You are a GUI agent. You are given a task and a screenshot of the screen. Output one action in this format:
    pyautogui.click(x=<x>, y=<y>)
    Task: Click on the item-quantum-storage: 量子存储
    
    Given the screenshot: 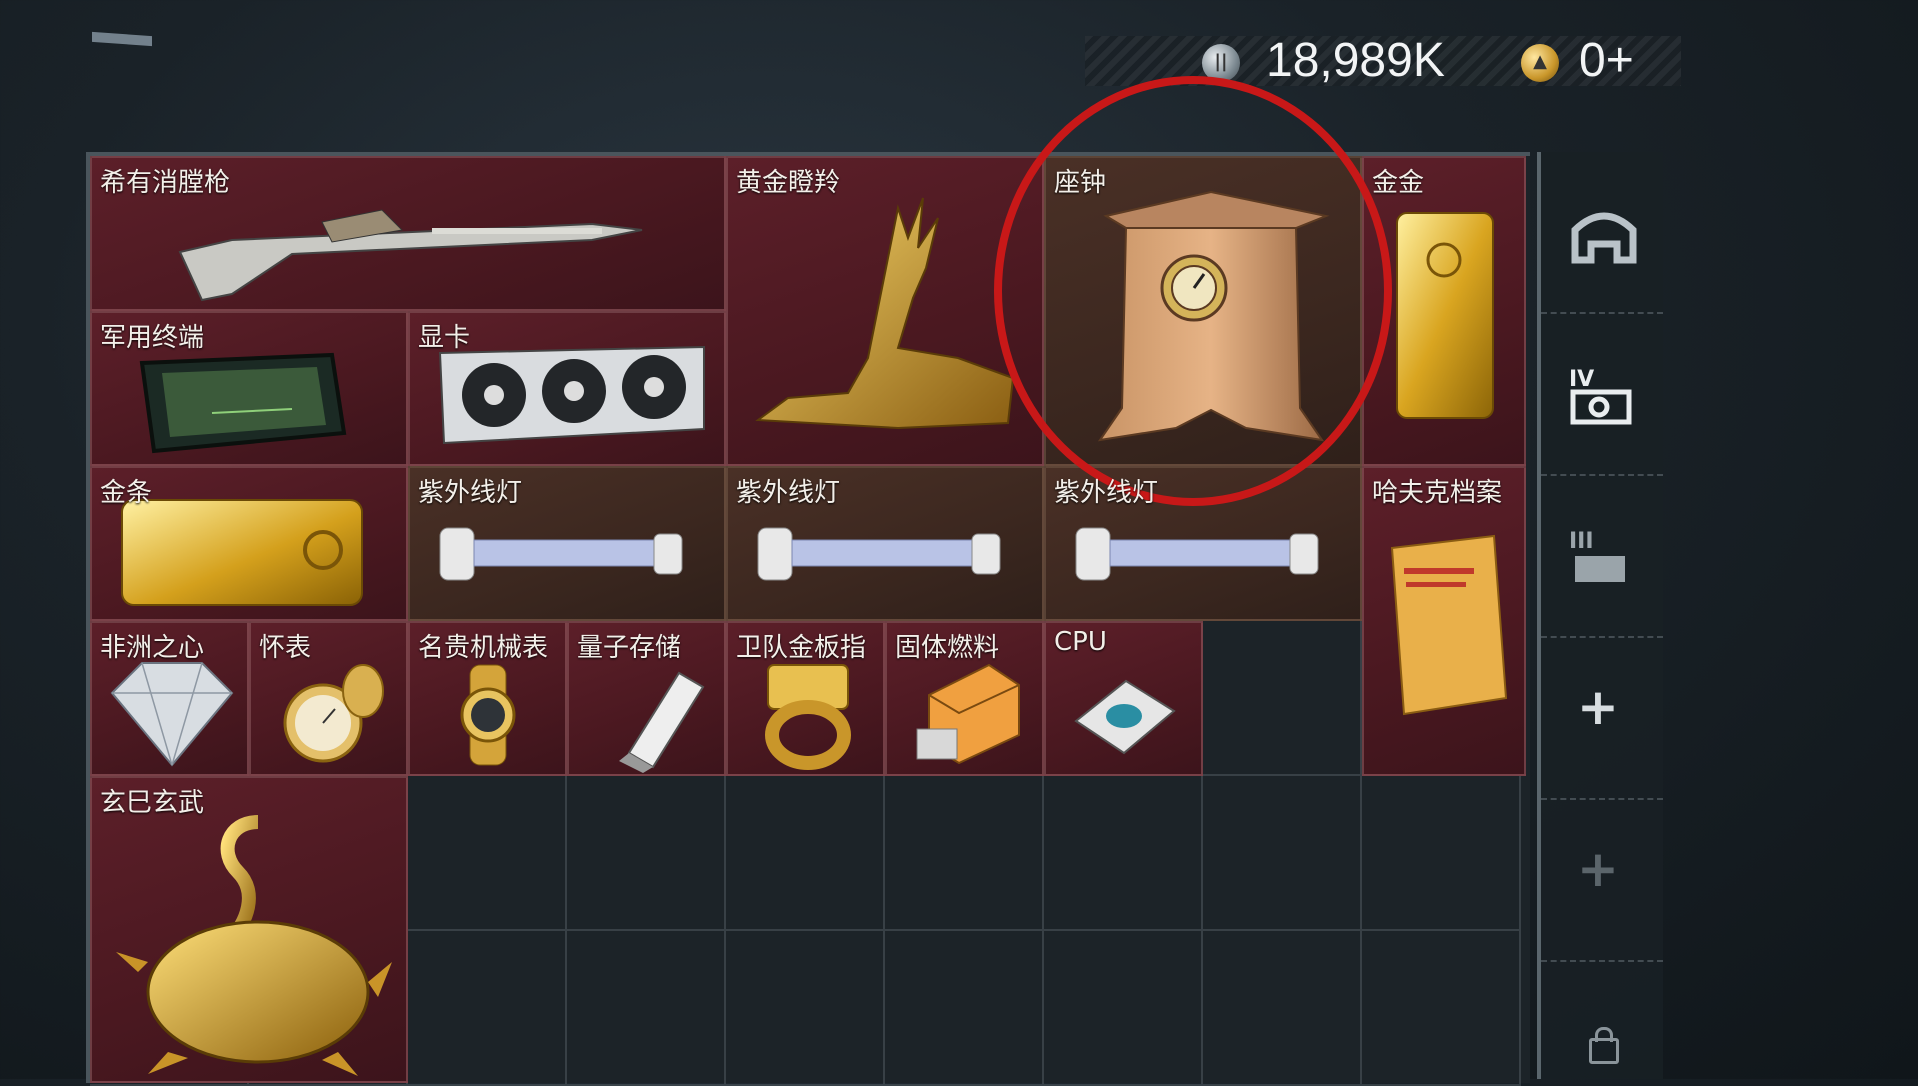 What is the action you would take?
    pyautogui.click(x=646, y=698)
    